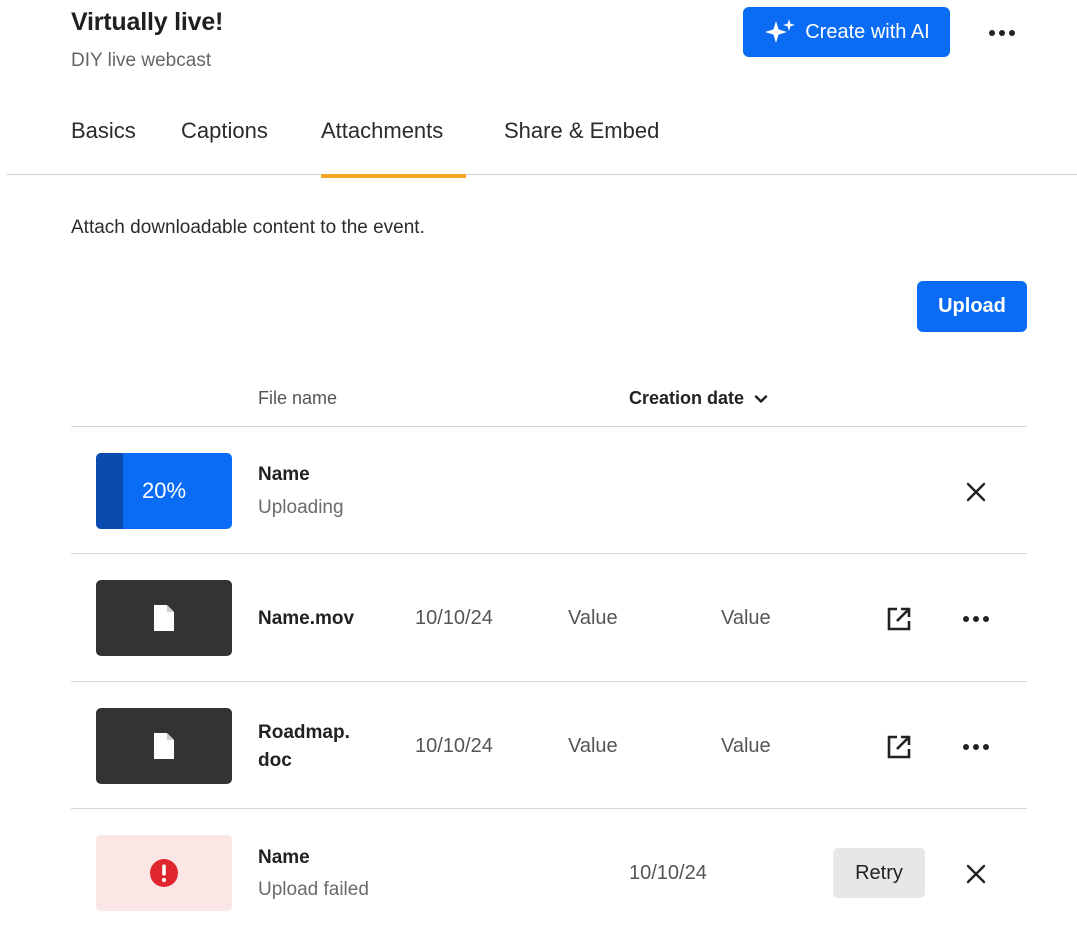 This screenshot has height=928, width=1077. Describe the element at coordinates (141, 60) in the screenshot. I see `page-subtitle: DIY live webcast` at that location.